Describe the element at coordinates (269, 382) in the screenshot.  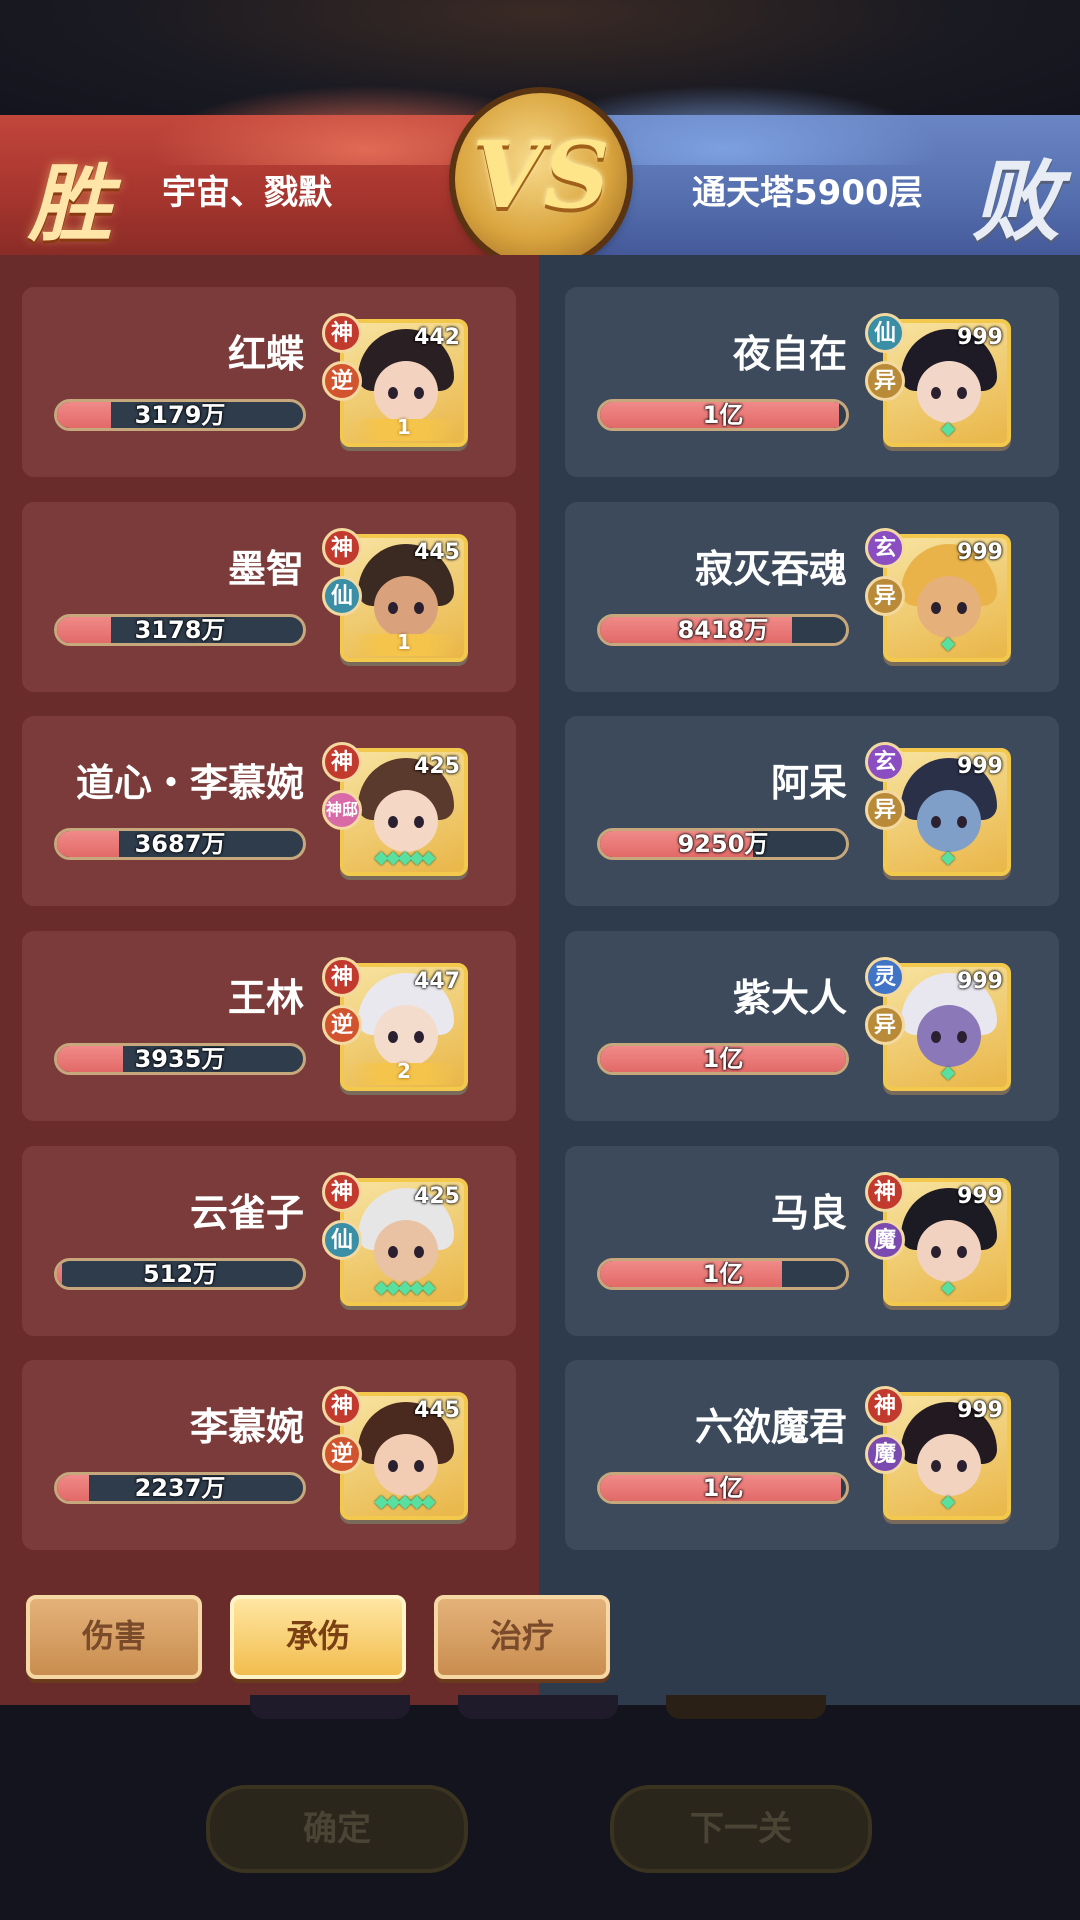
I see `left-hero-card: 红蝶 3179万 442 1 神逆` at that location.